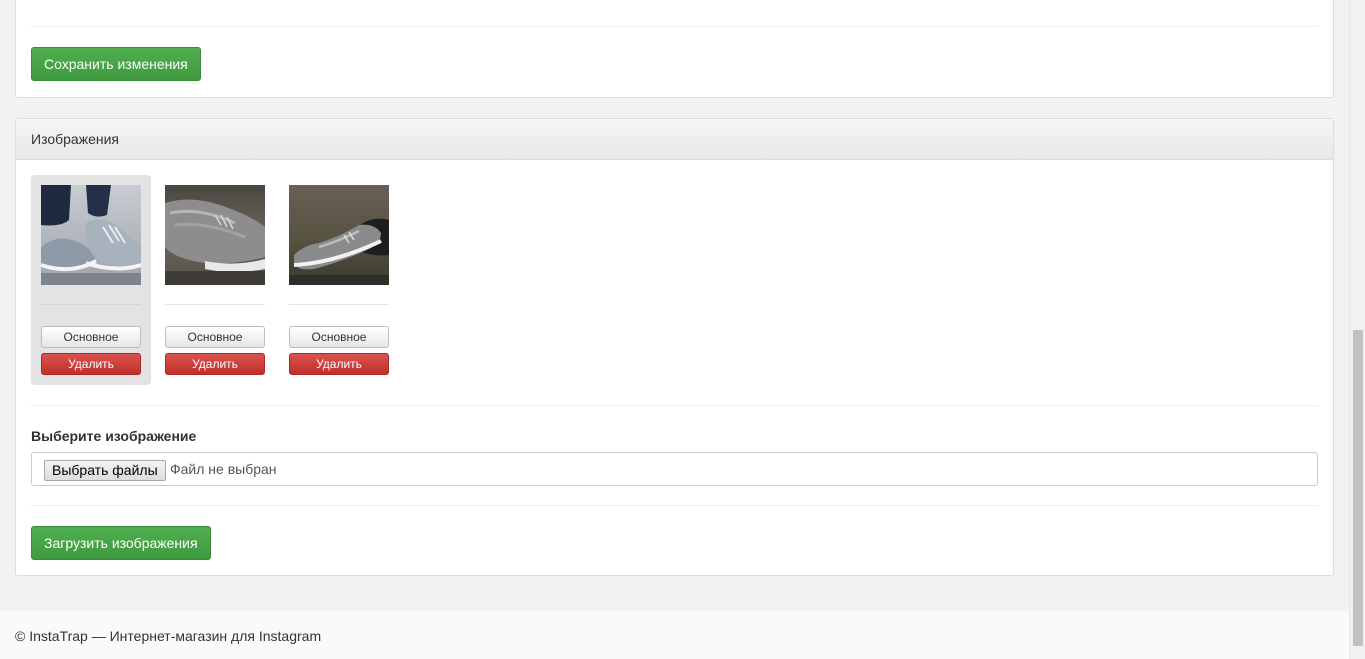 This screenshot has height=659, width=1365. Describe the element at coordinates (105, 470) in the screenshot. I see `choose-files-button: Выбрать файлы` at that location.